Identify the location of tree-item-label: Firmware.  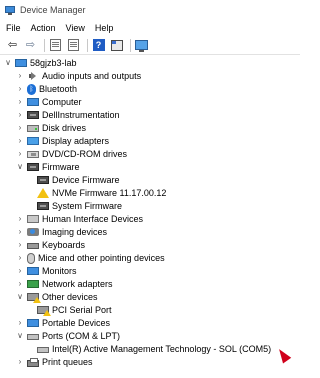
(61, 167).